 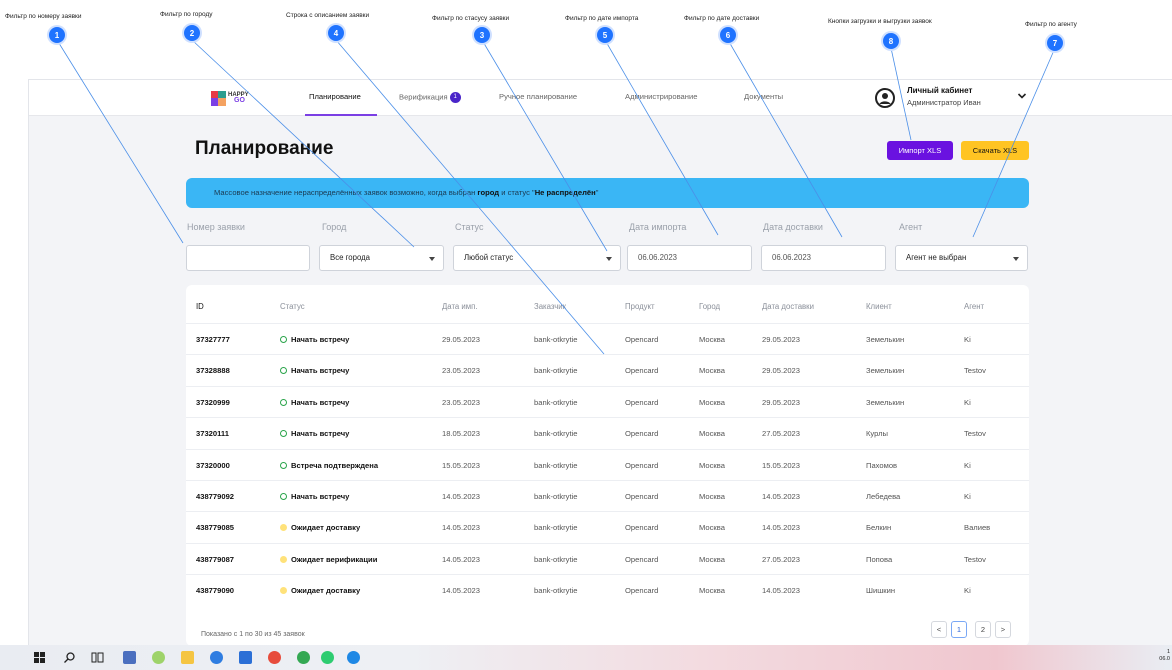 I want to click on happygo-logo: HAPPY GO, so click(x=231, y=98).